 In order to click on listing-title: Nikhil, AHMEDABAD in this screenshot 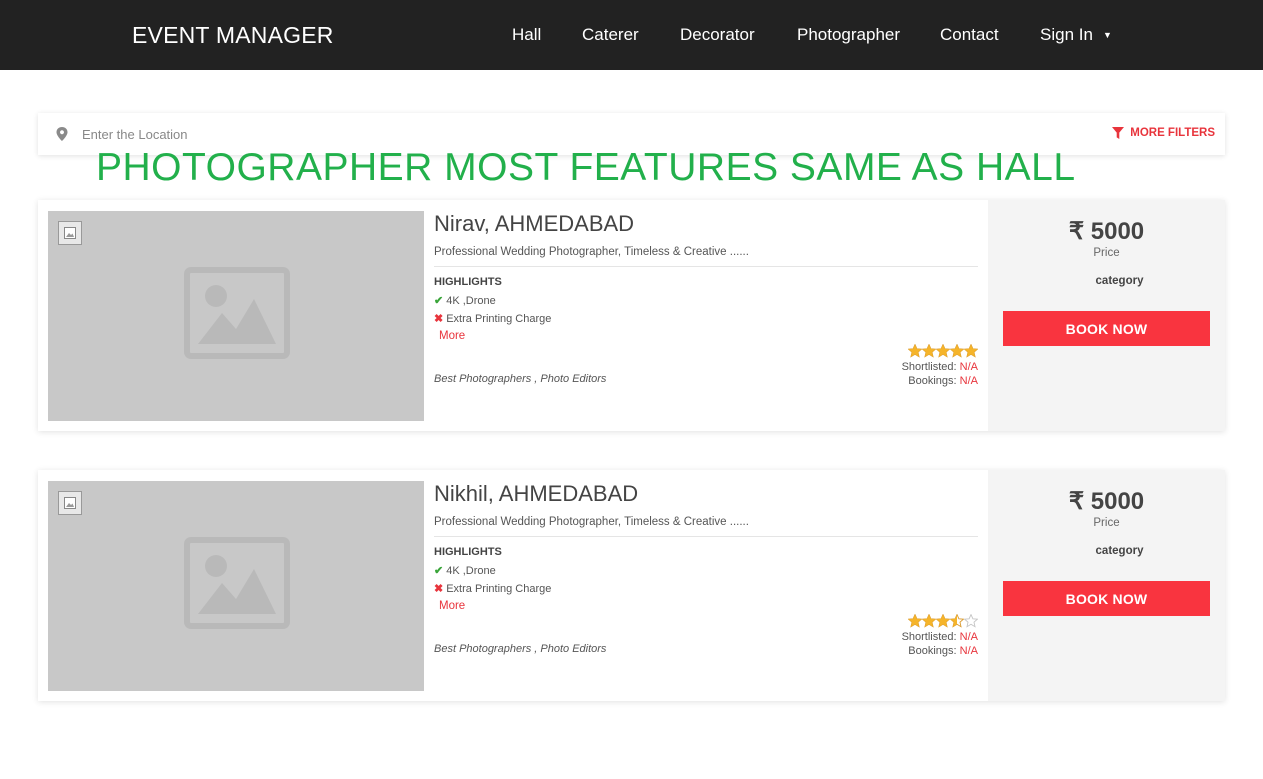, I will do `click(536, 494)`.